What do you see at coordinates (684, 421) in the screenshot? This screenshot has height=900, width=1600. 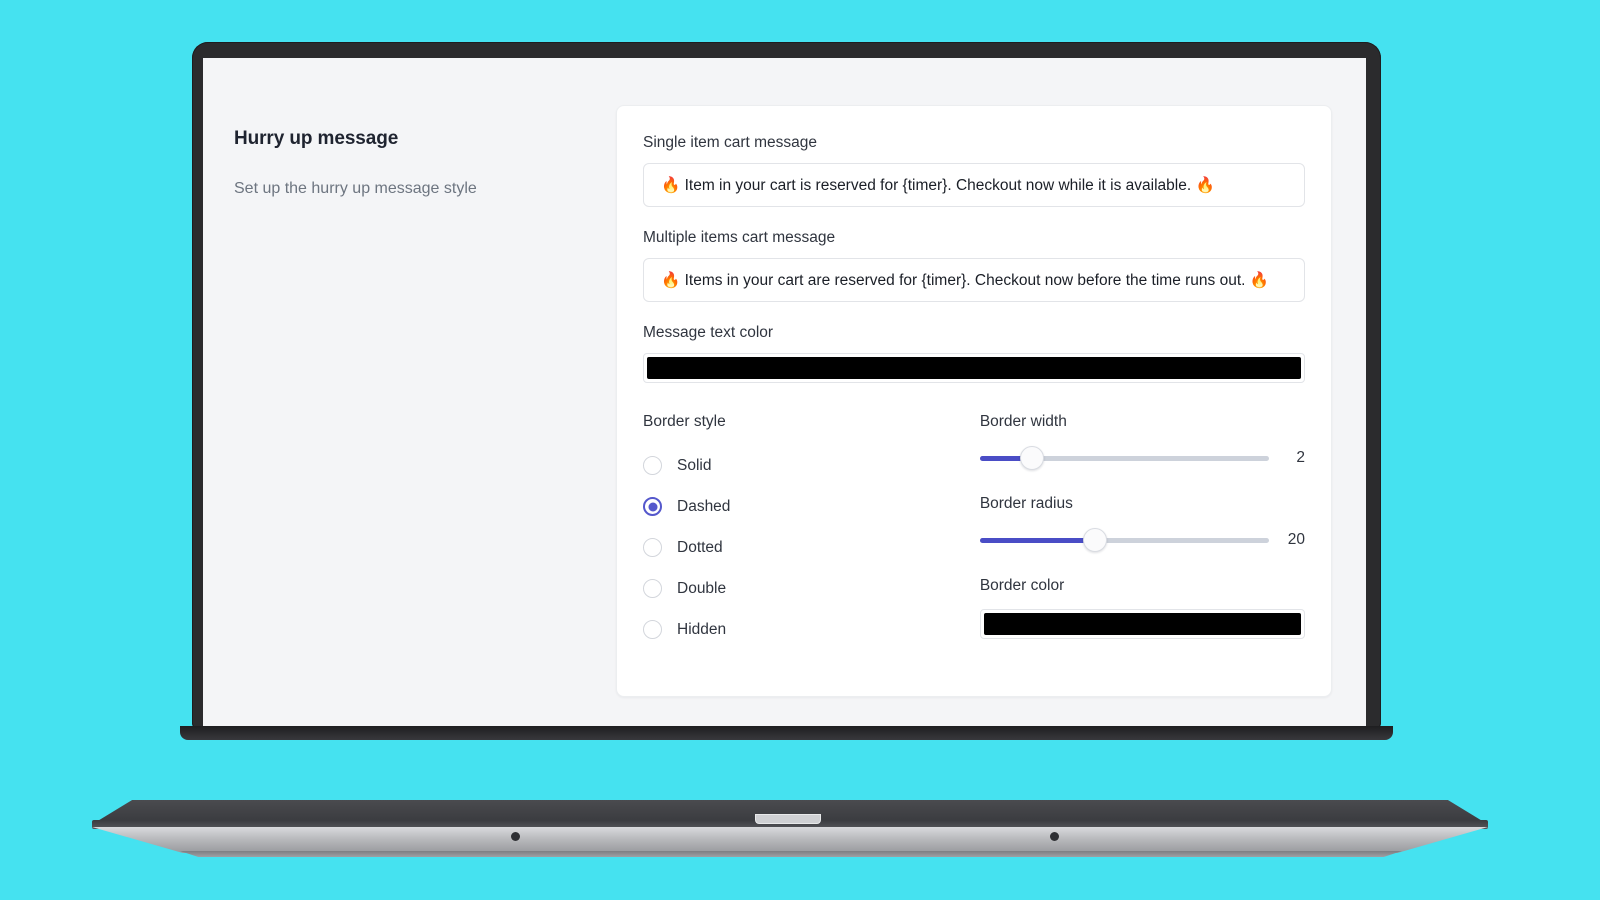 I see `border-style-label: Border style` at bounding box center [684, 421].